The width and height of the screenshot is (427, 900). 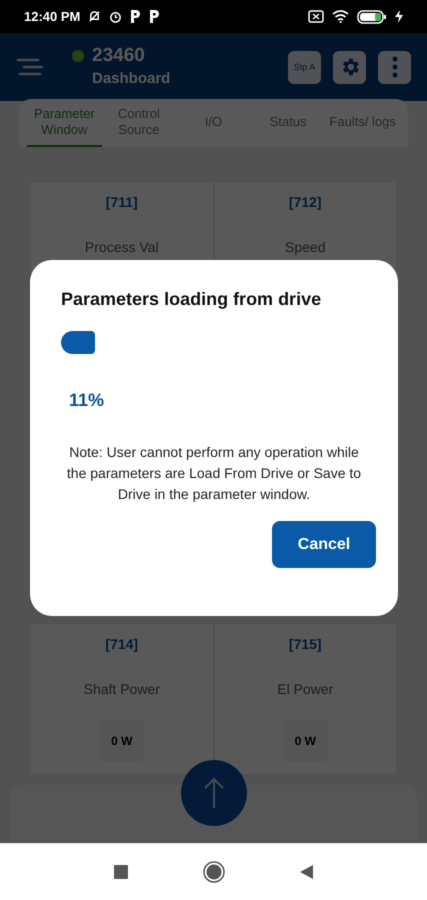 What do you see at coordinates (122, 689) in the screenshot?
I see `parameter-name: Shaft Power` at bounding box center [122, 689].